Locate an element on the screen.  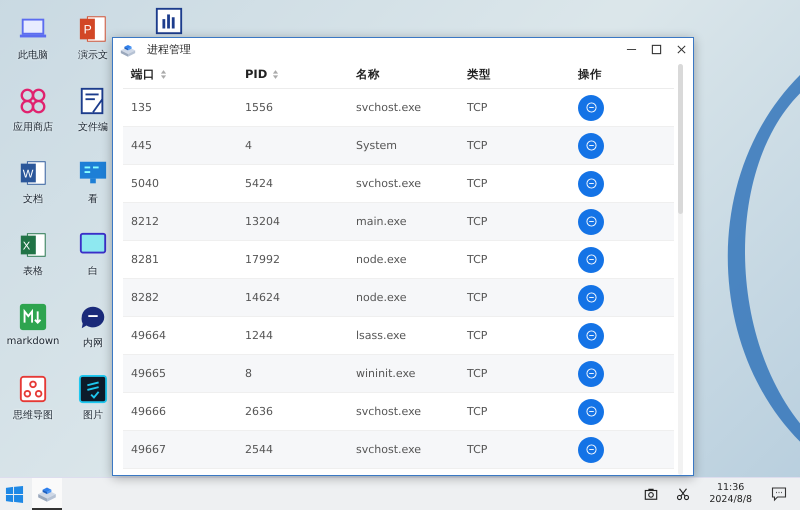
column-header: 名称 is located at coordinates (368, 74).